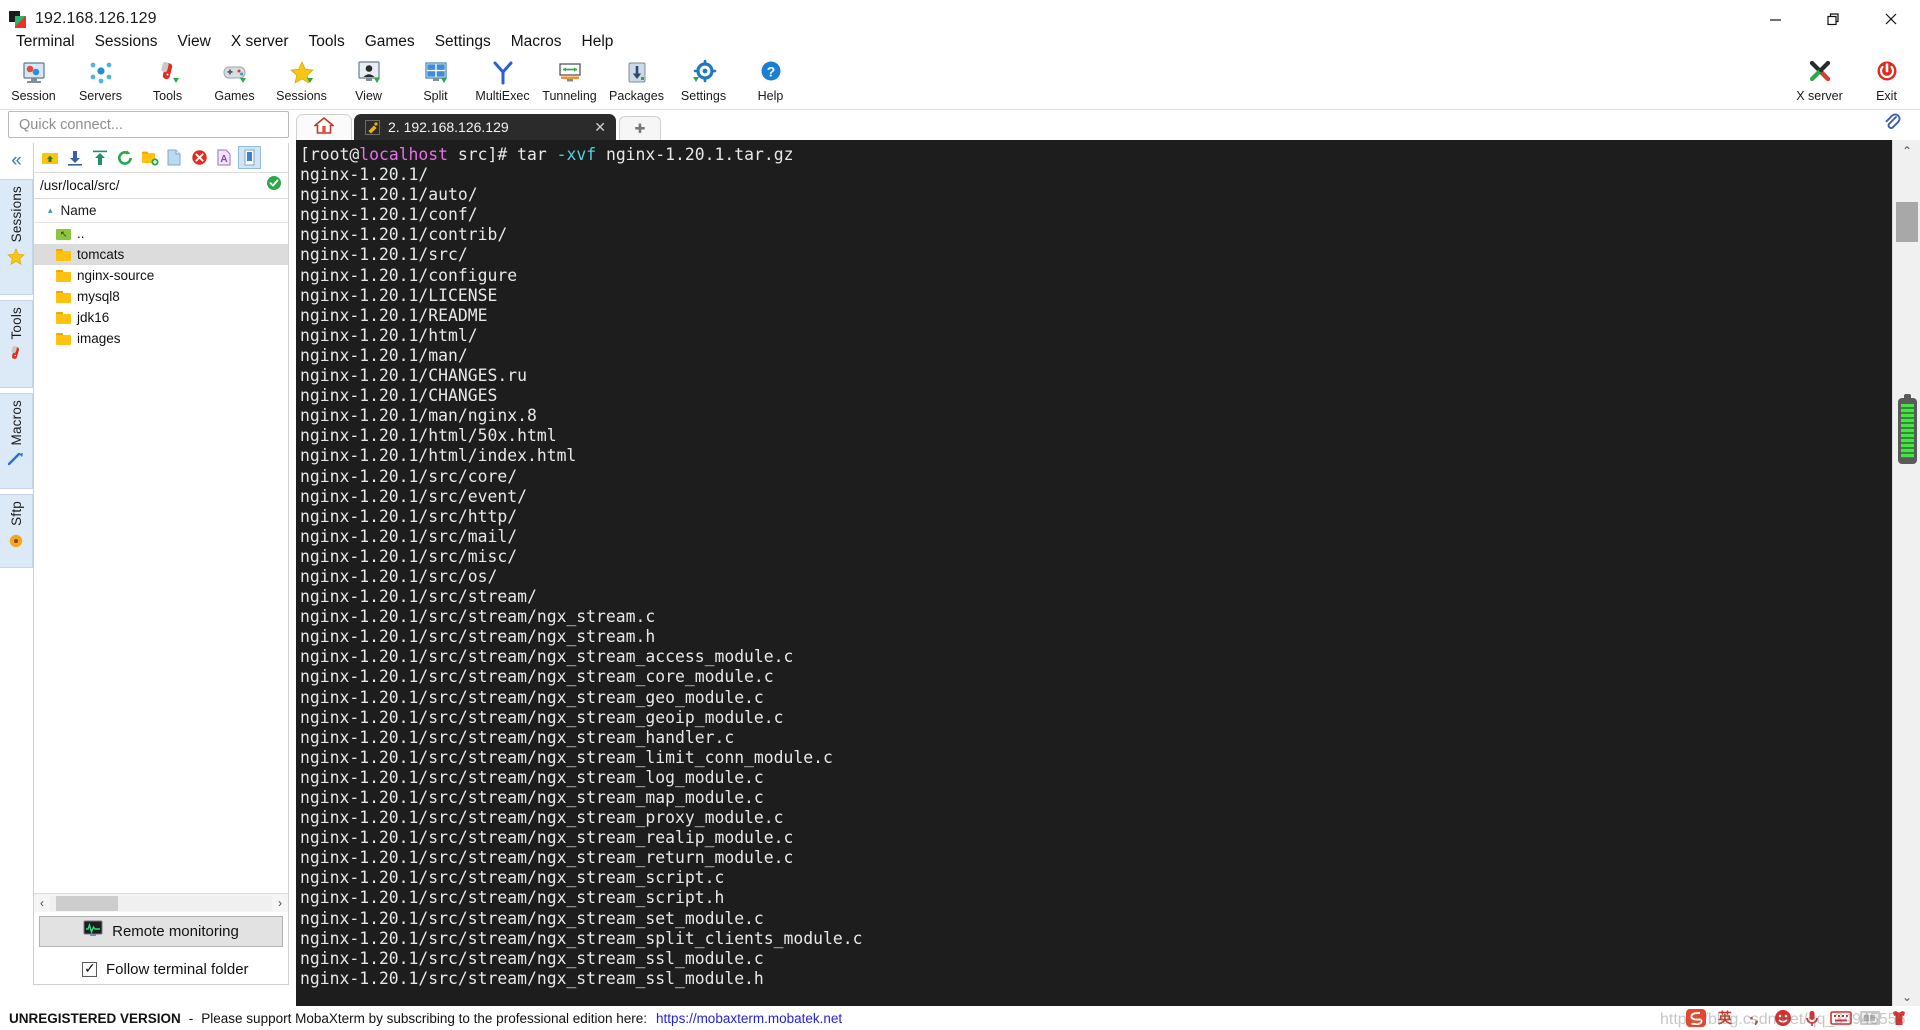  Describe the element at coordinates (435, 83) in the screenshot. I see `toolbar-split-button: Split` at that location.